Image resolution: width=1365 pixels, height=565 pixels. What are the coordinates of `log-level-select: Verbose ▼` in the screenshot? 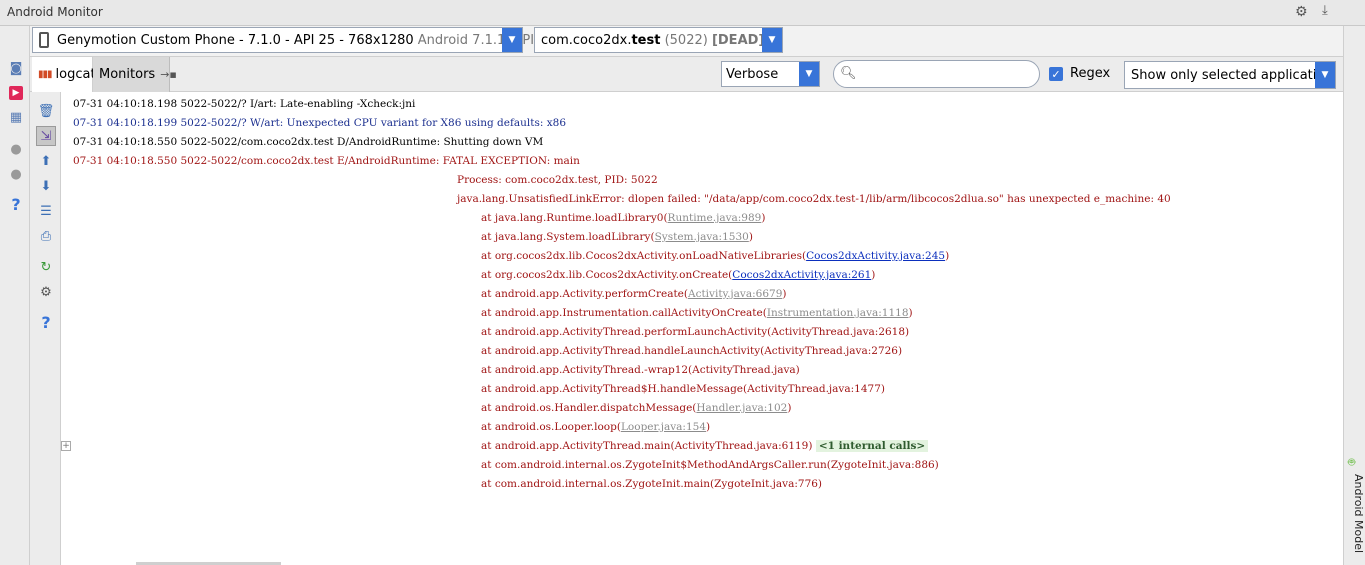 It's located at (770, 74).